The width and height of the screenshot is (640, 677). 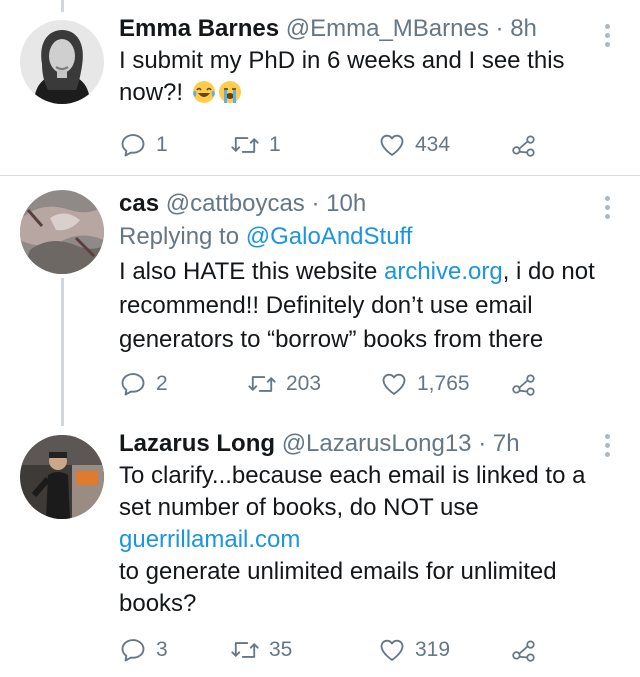 I want to click on reply-button: 1, so click(x=143, y=145).